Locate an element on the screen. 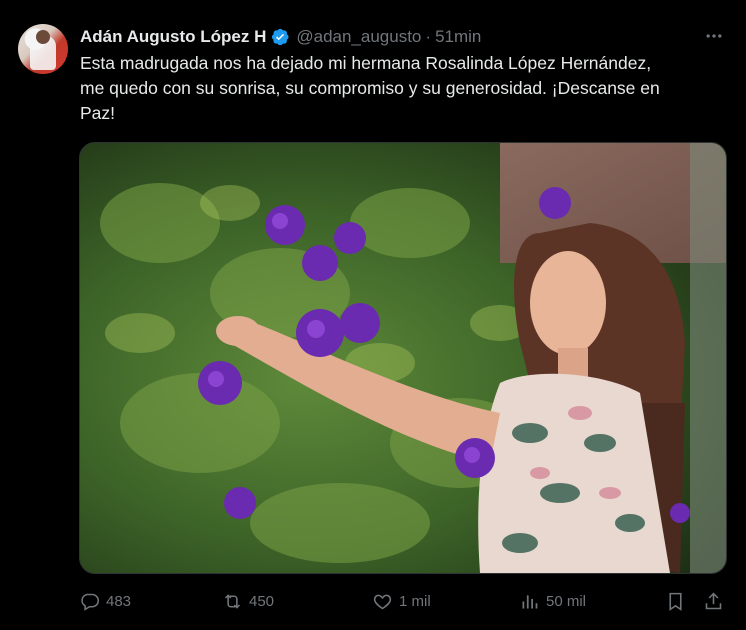 The width and height of the screenshot is (746, 630). views-button: 50 mil is located at coordinates (552, 601).